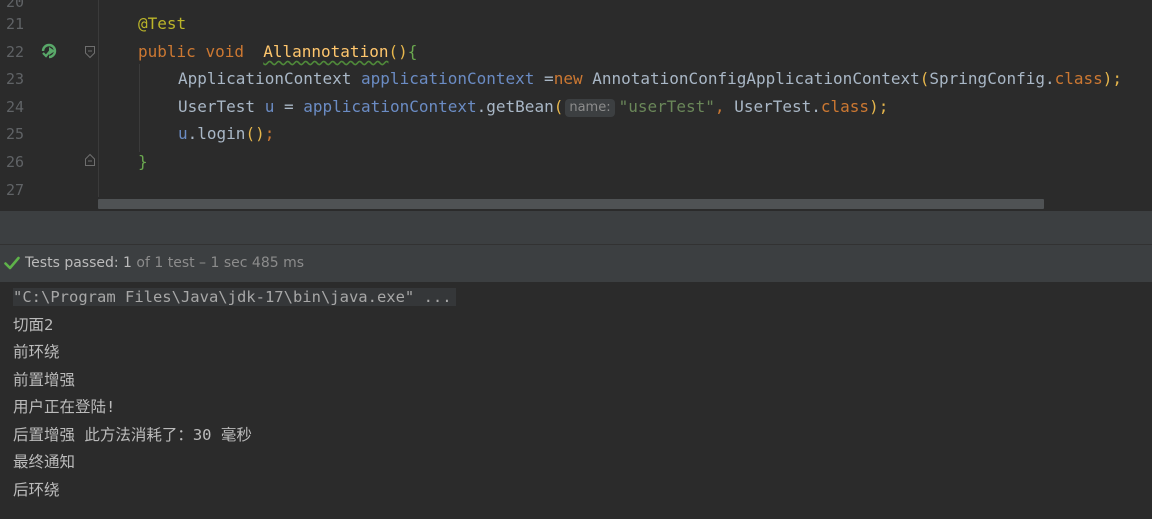  I want to click on console-line: 前环绕, so click(36, 352).